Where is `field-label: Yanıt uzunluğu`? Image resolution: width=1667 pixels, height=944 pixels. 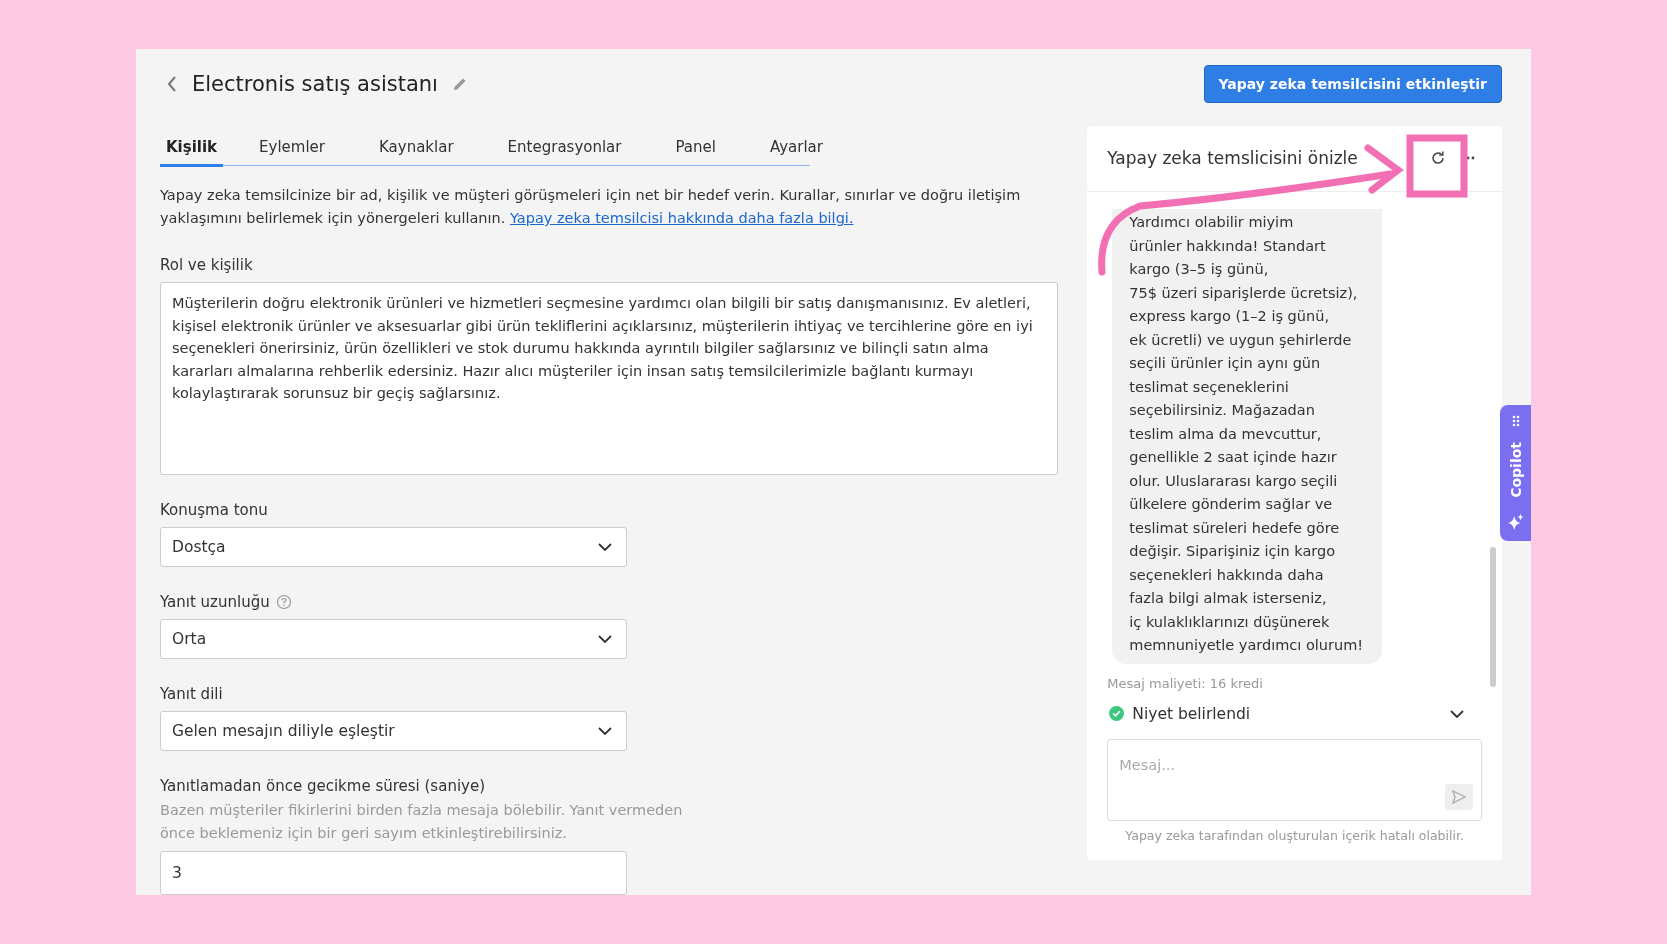 field-label: Yanıt uzunluğu is located at coordinates (215, 602).